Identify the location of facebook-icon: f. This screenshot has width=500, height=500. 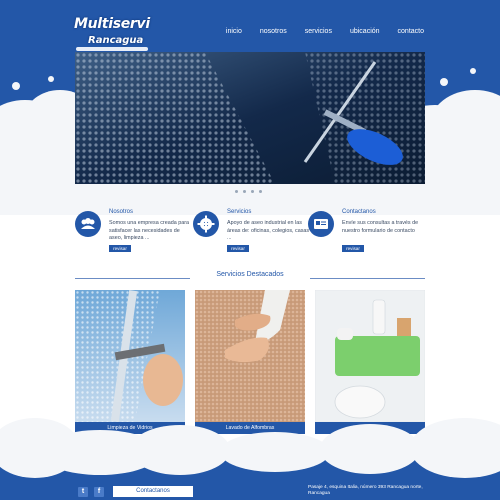
(99, 492).